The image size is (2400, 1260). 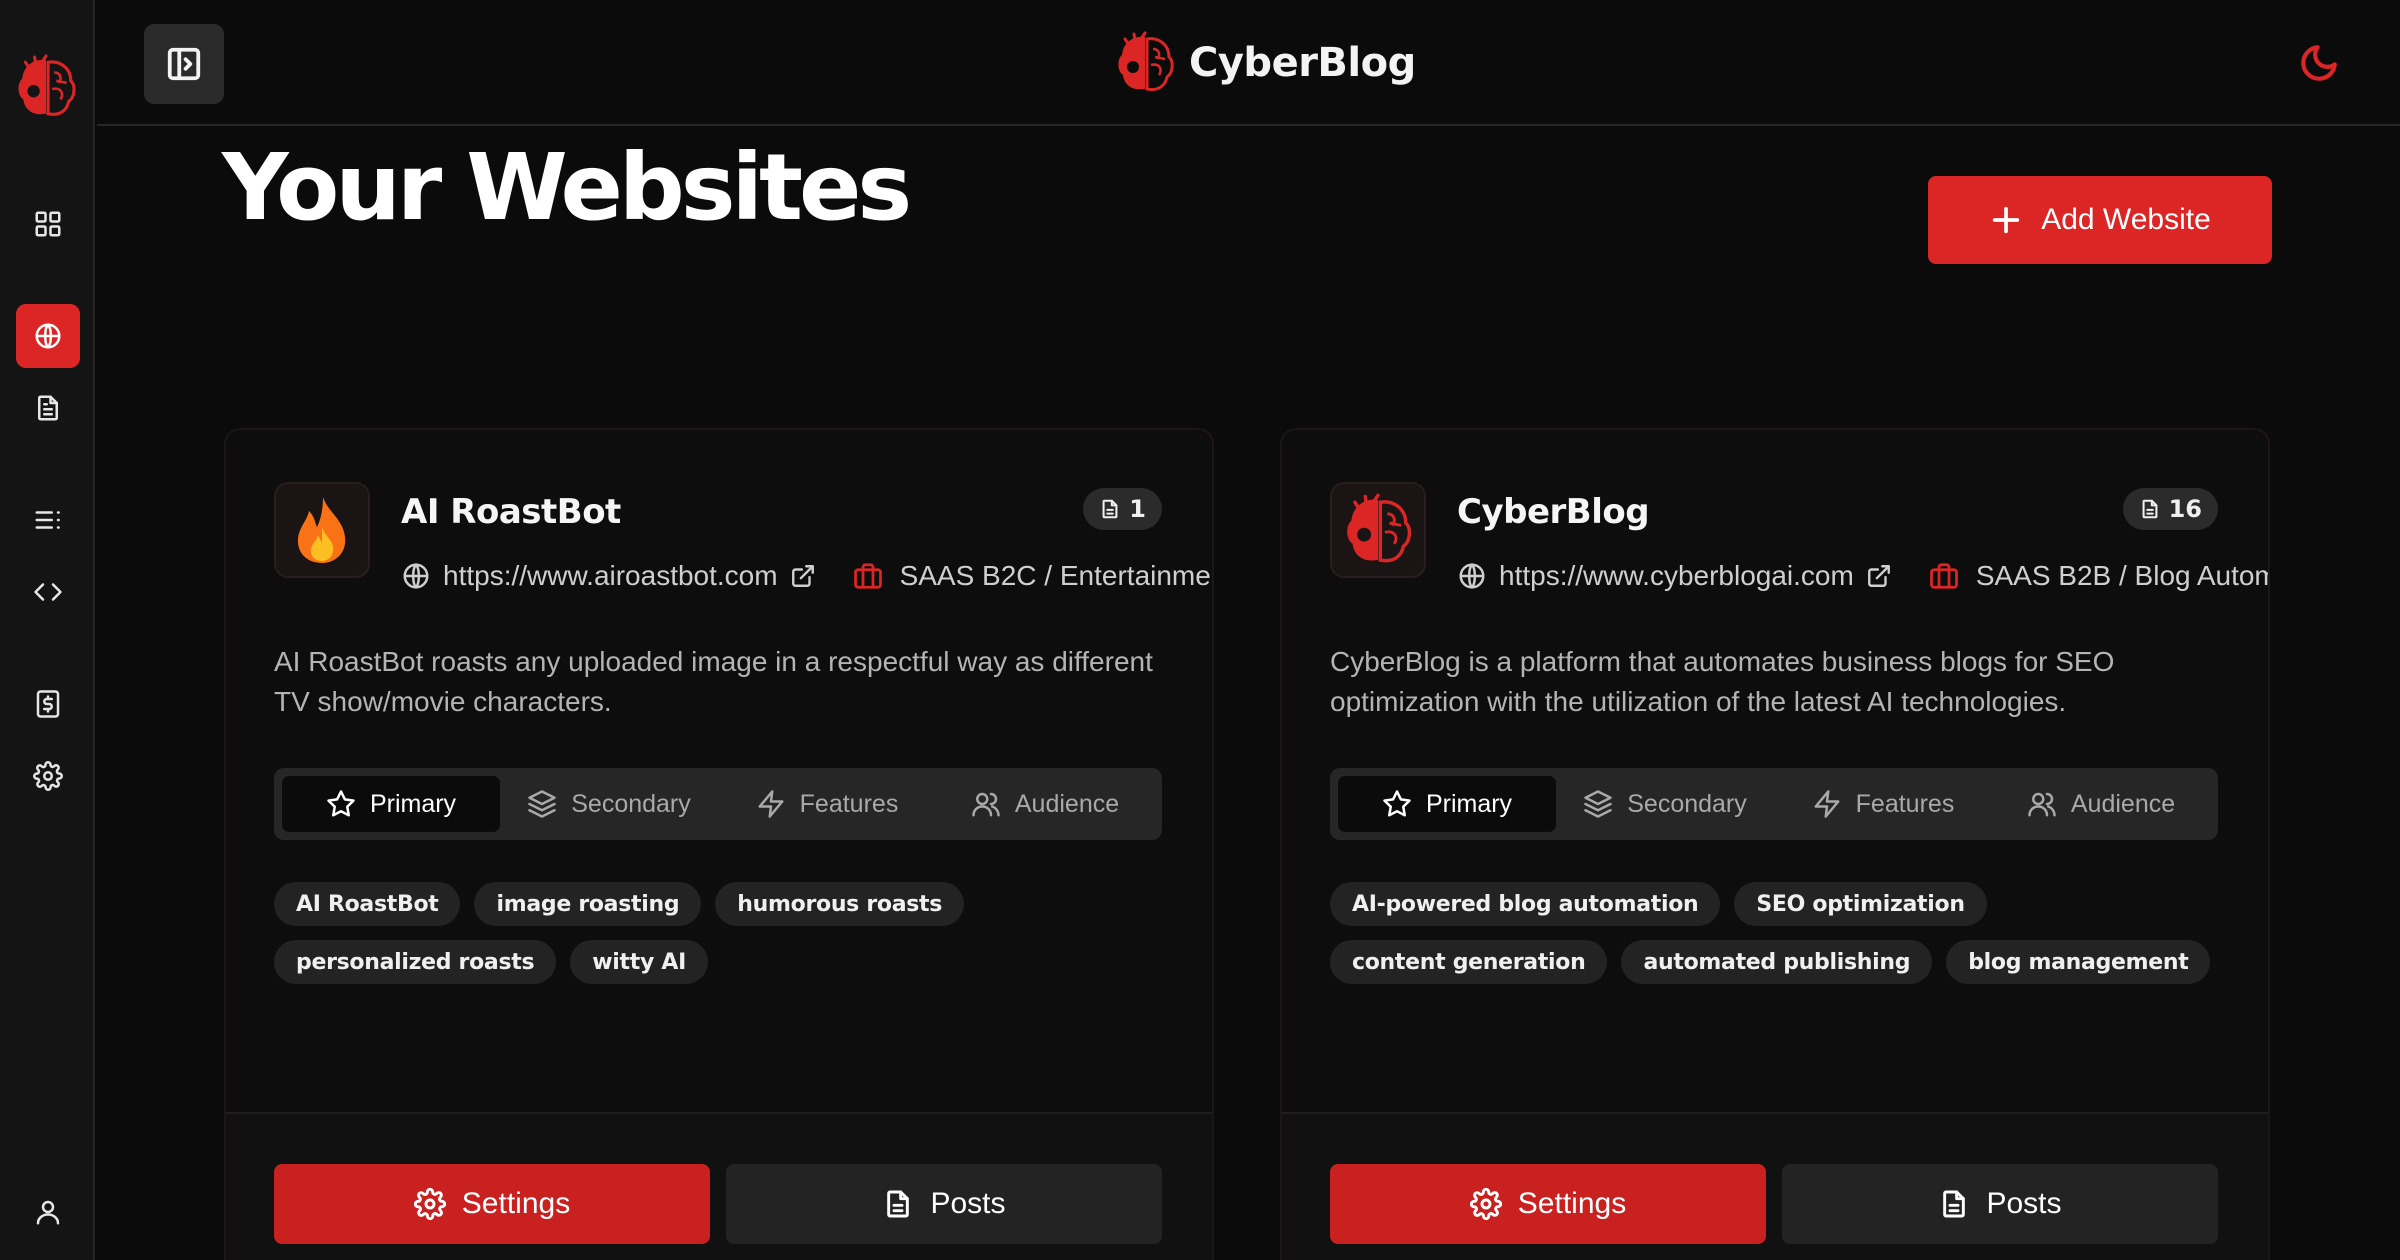 I want to click on layers-icon, so click(x=542, y=804).